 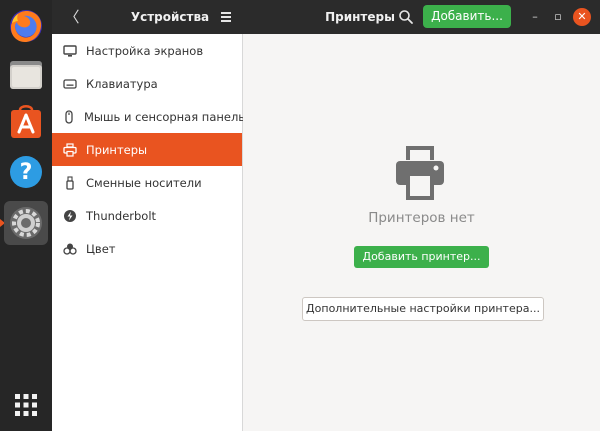 I want to click on sidebar-item-label: Клавиатура, so click(x=122, y=83).